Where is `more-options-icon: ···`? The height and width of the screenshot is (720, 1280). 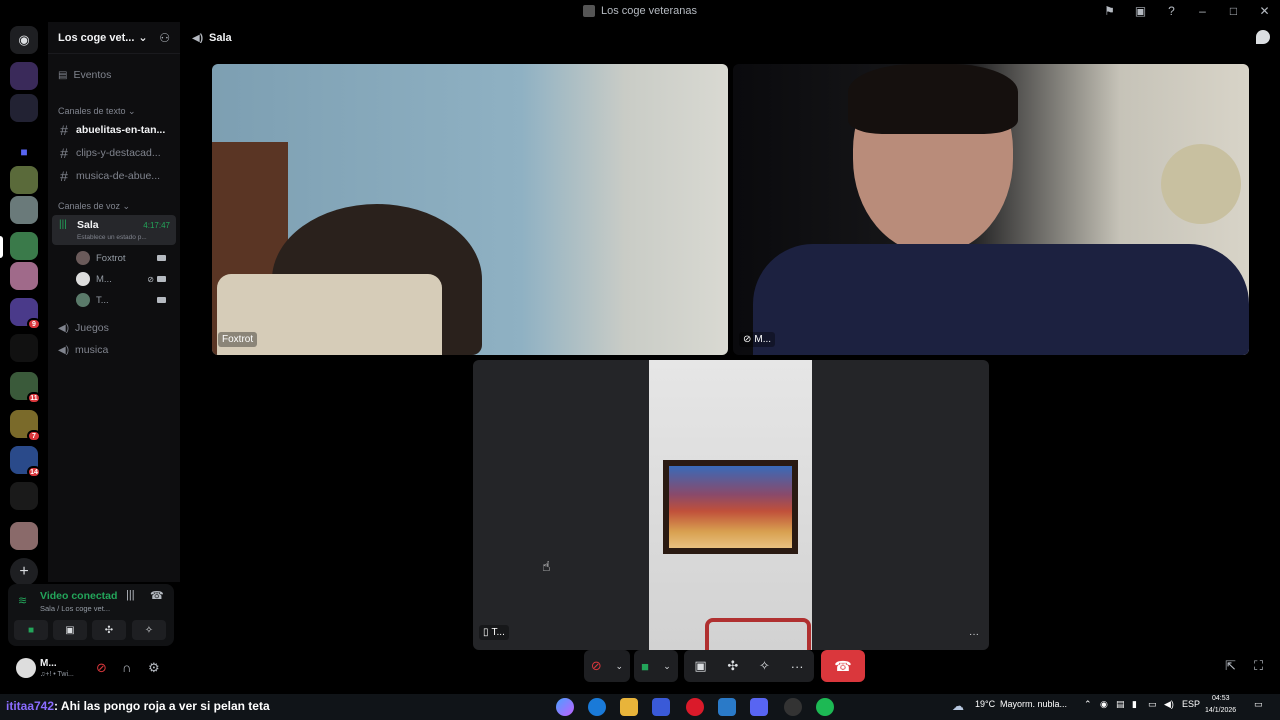
more-options-icon: ··· is located at coordinates (797, 666).